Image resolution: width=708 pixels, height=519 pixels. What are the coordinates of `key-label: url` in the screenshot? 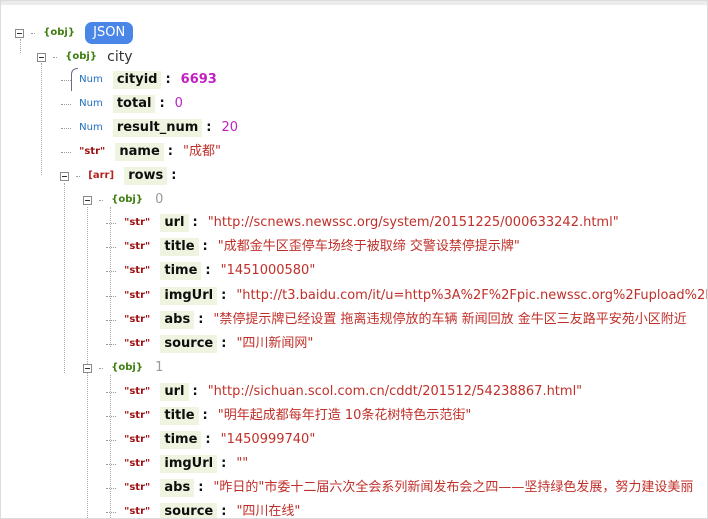 It's located at (174, 392).